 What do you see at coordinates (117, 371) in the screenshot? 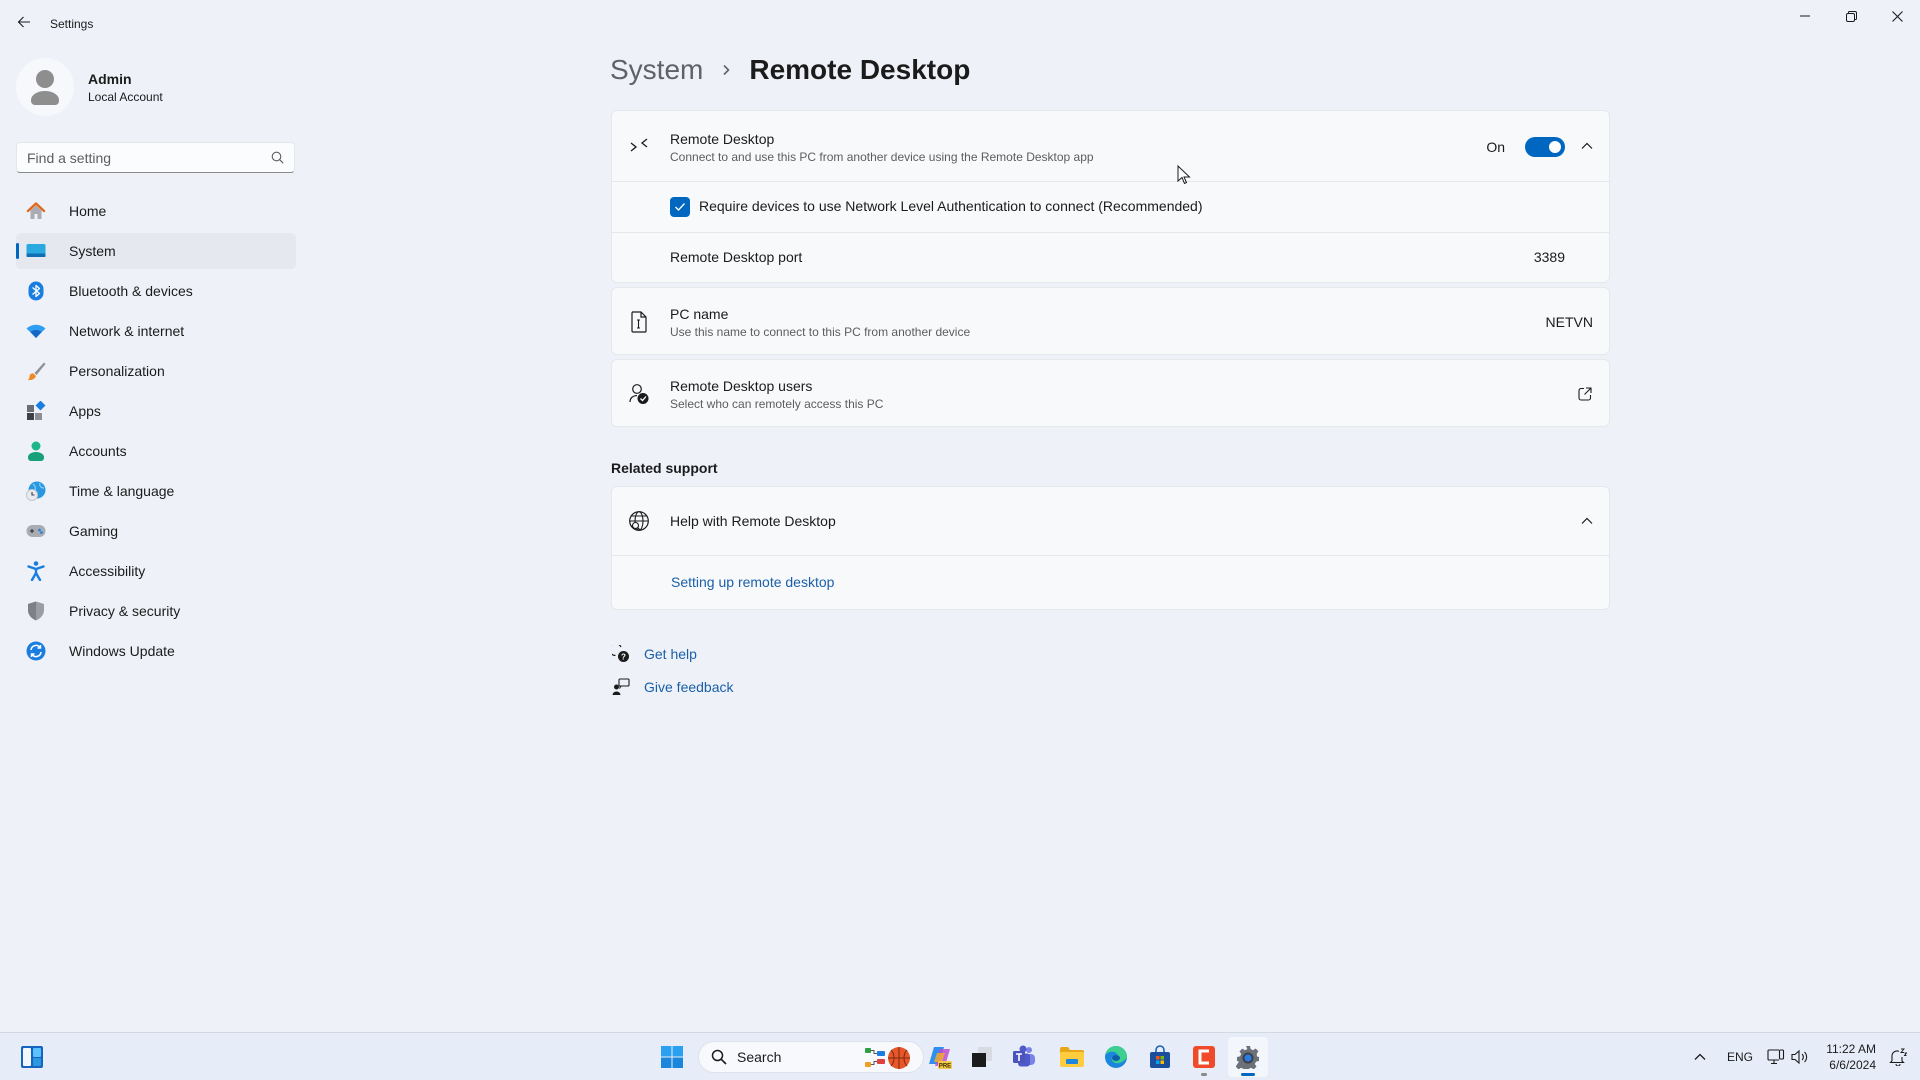
I see `sidebar-item-label: Personalization` at bounding box center [117, 371].